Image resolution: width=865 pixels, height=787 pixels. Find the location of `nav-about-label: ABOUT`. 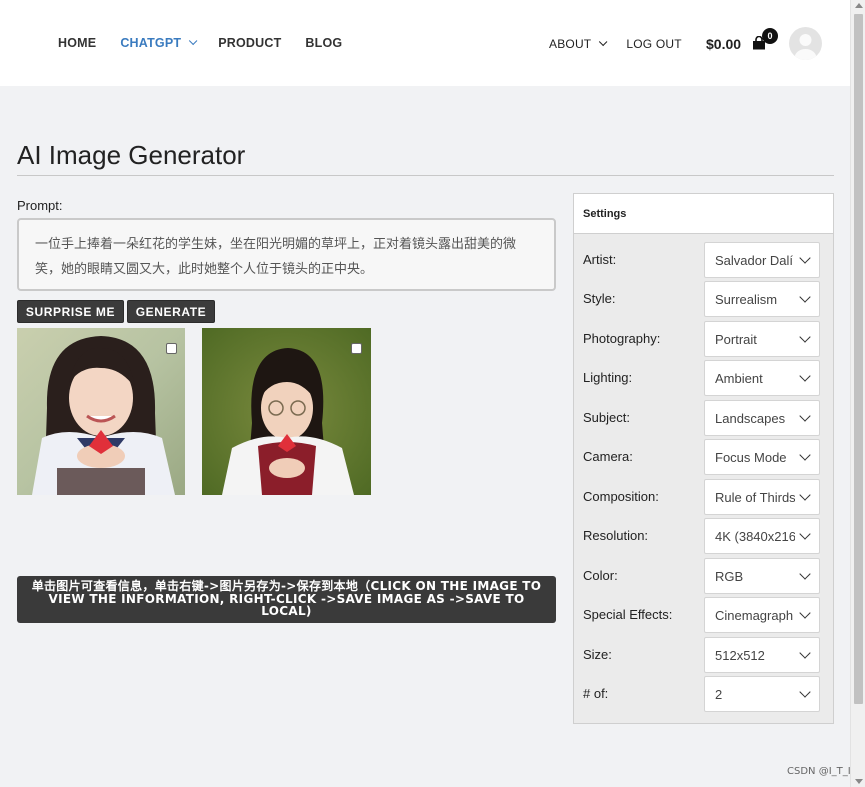

nav-about-label: ABOUT is located at coordinates (570, 44).